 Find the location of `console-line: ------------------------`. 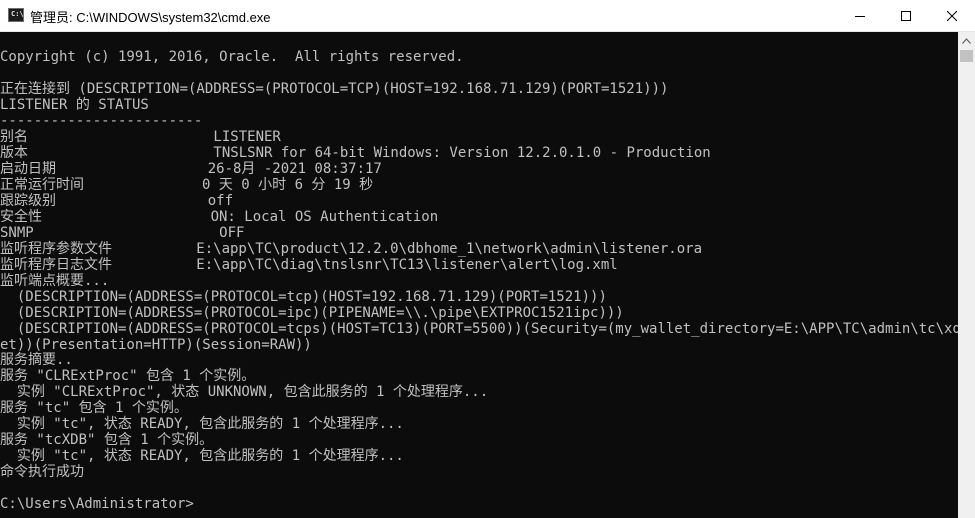

console-line: ------------------------ is located at coordinates (101, 121).